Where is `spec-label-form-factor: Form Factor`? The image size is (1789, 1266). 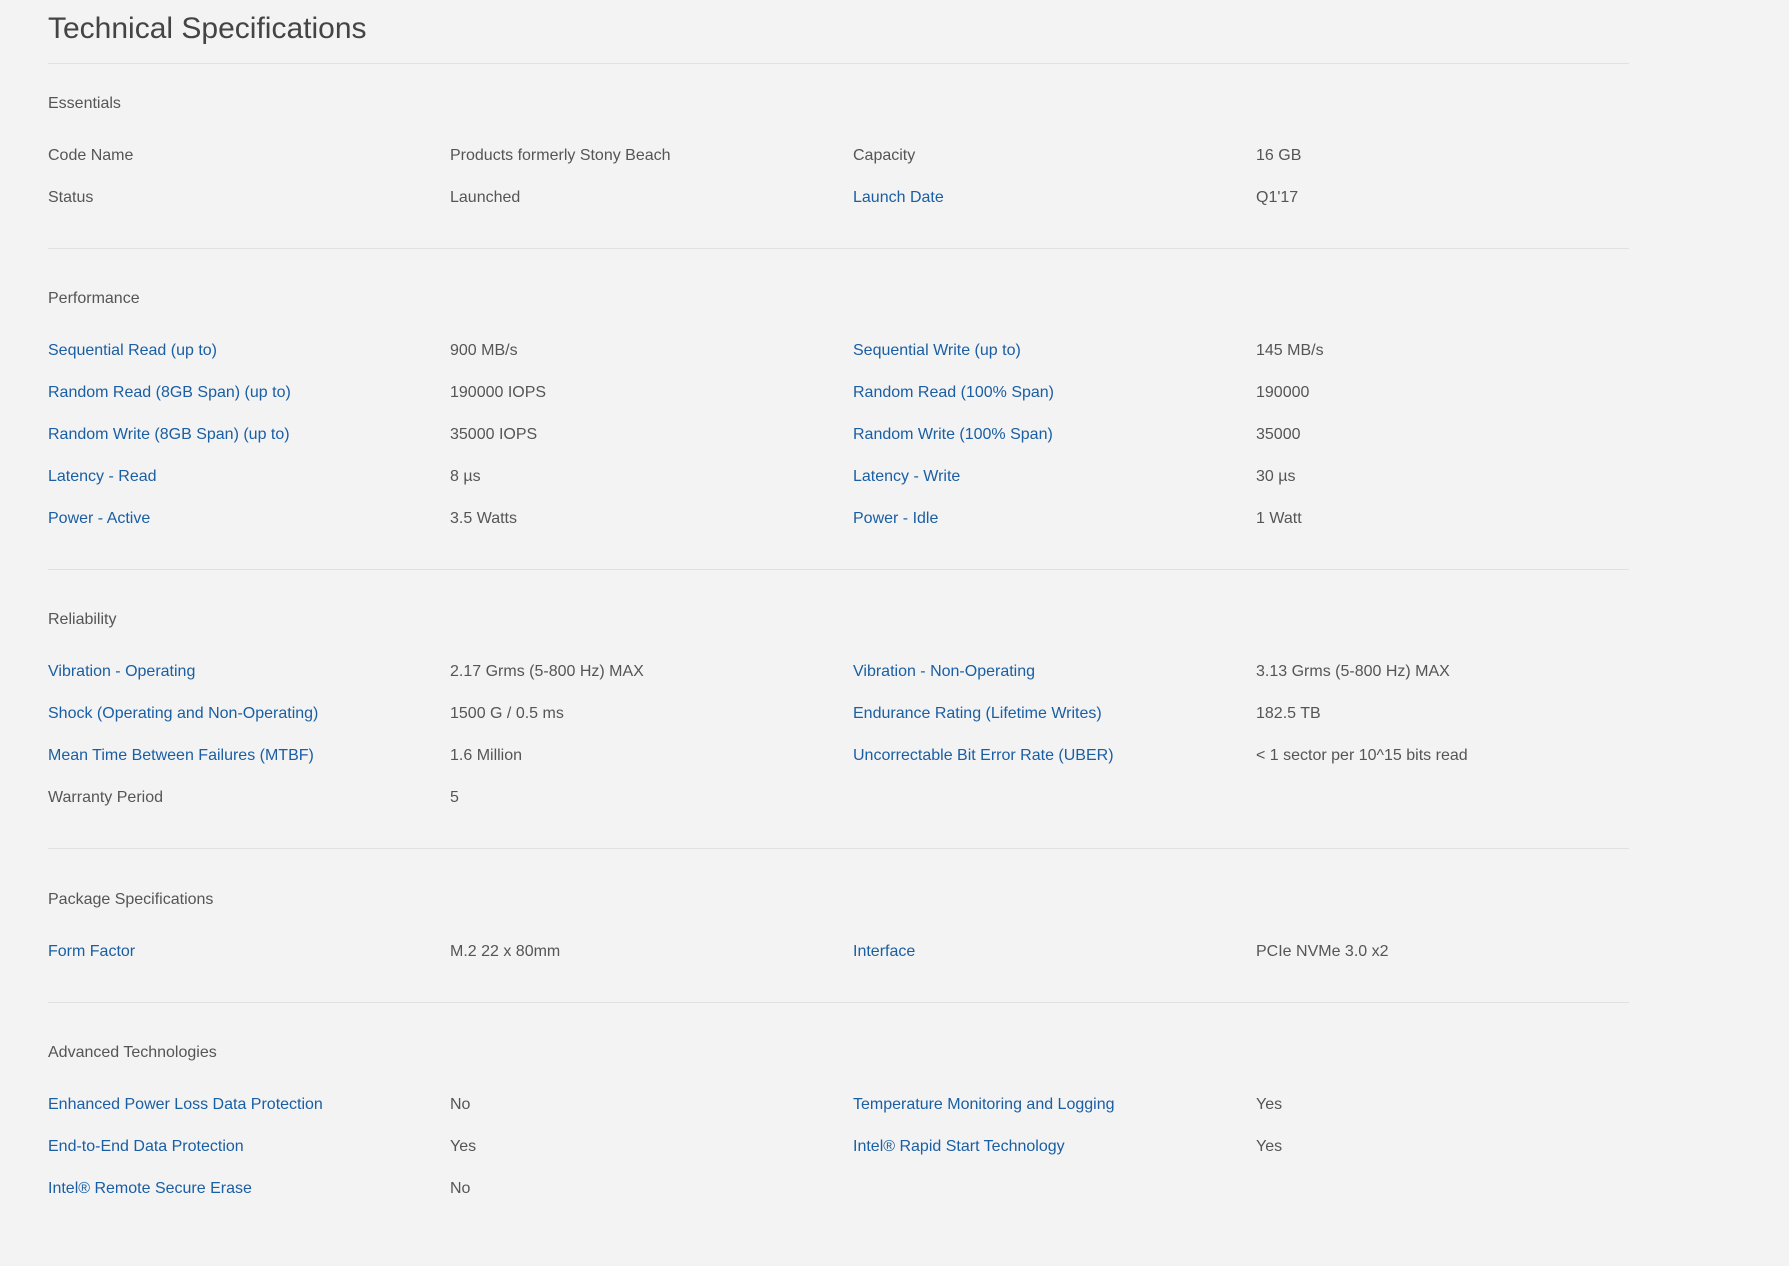 spec-label-form-factor: Form Factor is located at coordinates (91, 952).